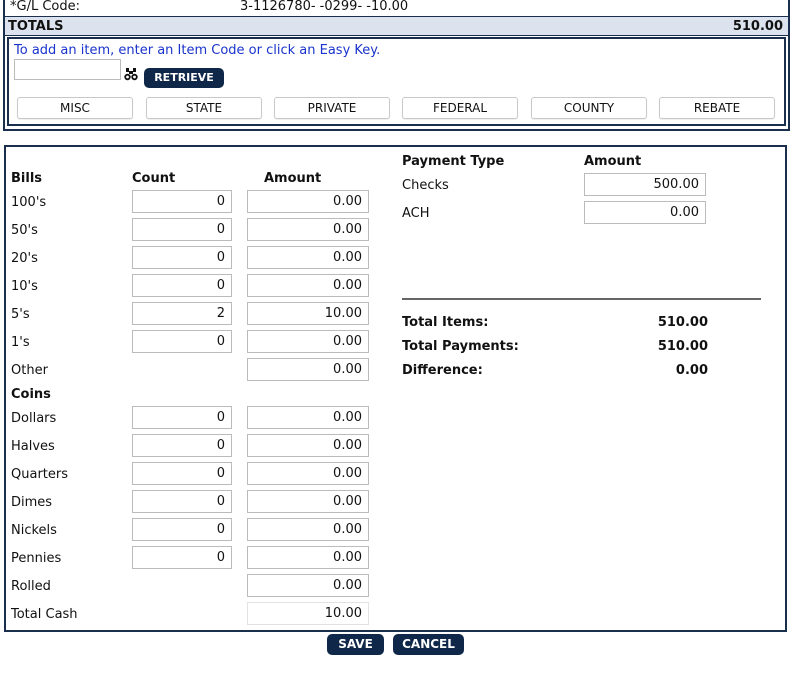 The width and height of the screenshot is (800, 676). What do you see at coordinates (33, 446) in the screenshot?
I see `coin-label-halves: Halves` at bounding box center [33, 446].